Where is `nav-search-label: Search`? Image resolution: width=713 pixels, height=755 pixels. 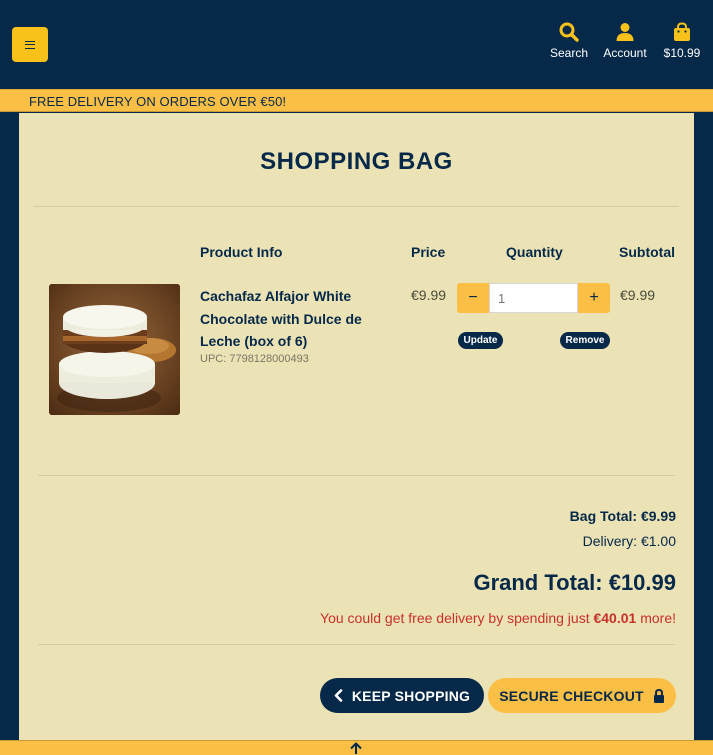 nav-search-label: Search is located at coordinates (569, 53).